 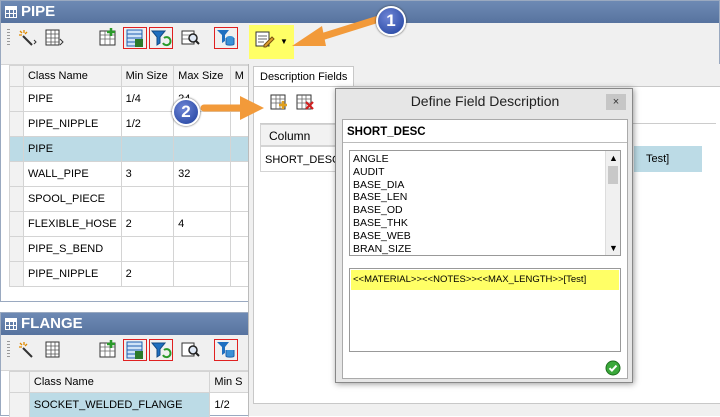 What do you see at coordinates (147, 174) in the screenshot?
I see `cell-min-size: 3` at bounding box center [147, 174].